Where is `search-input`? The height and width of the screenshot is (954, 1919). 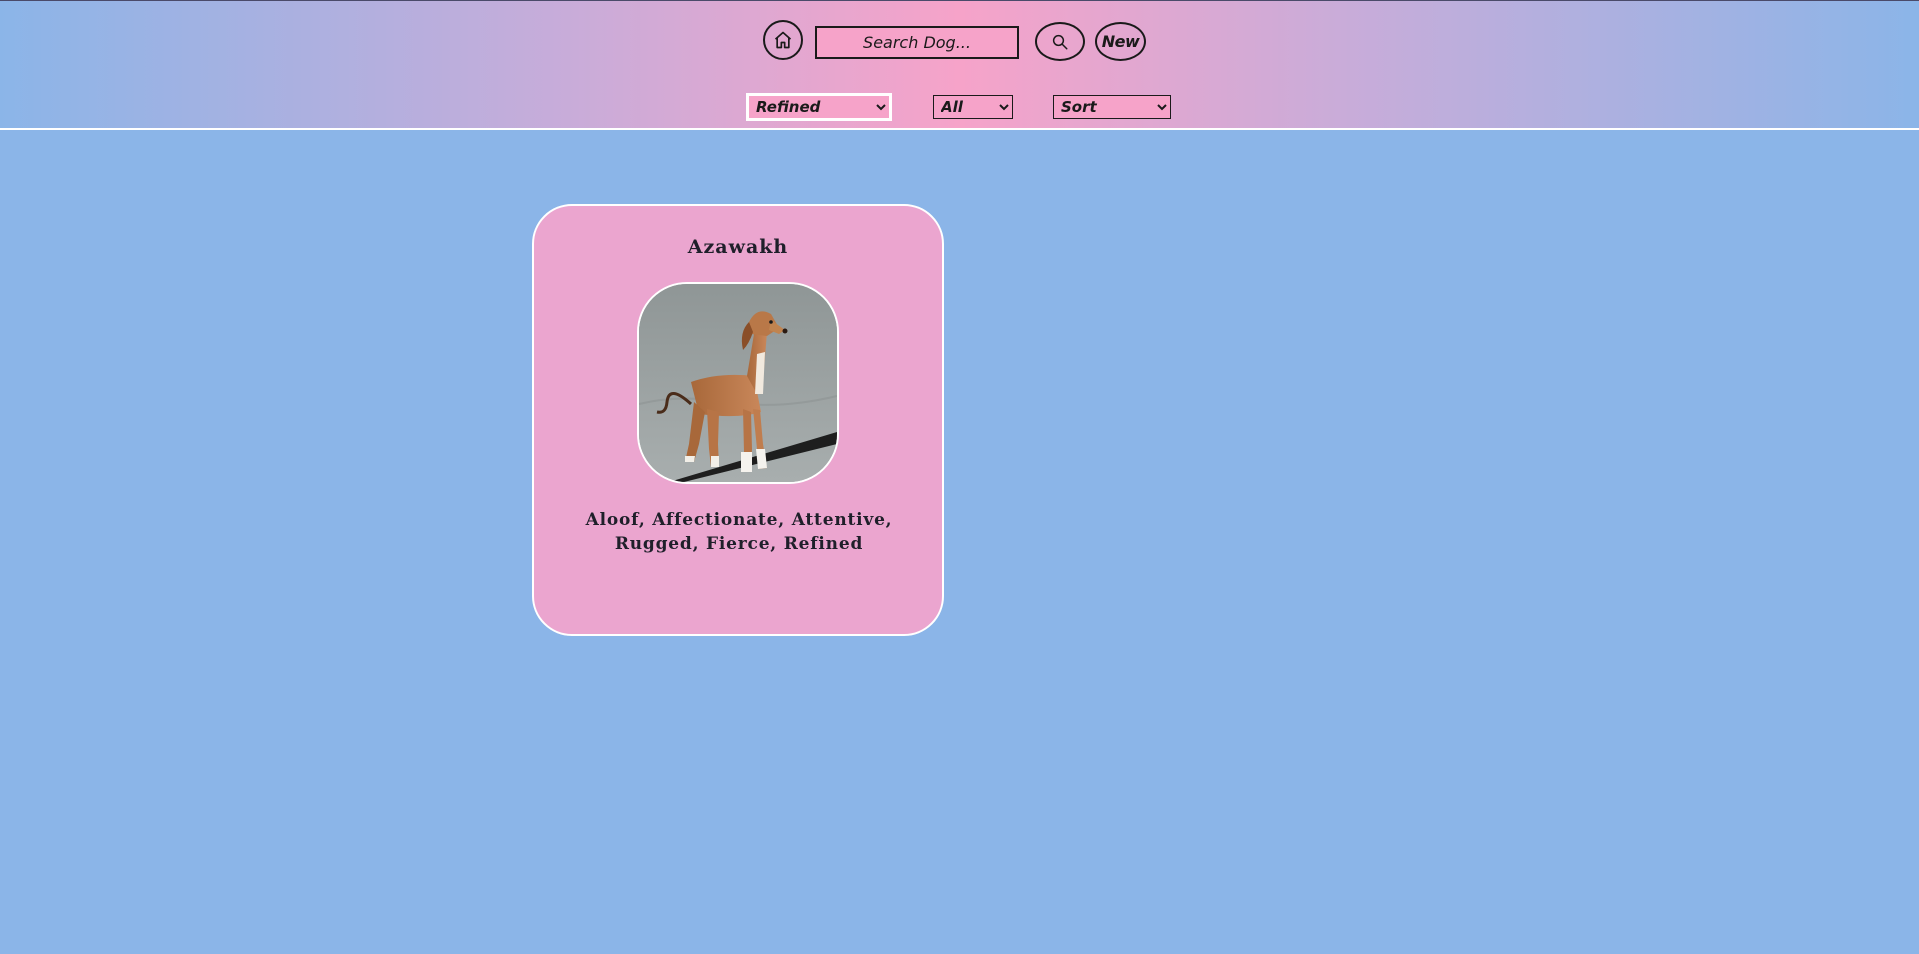
search-input is located at coordinates (917, 42).